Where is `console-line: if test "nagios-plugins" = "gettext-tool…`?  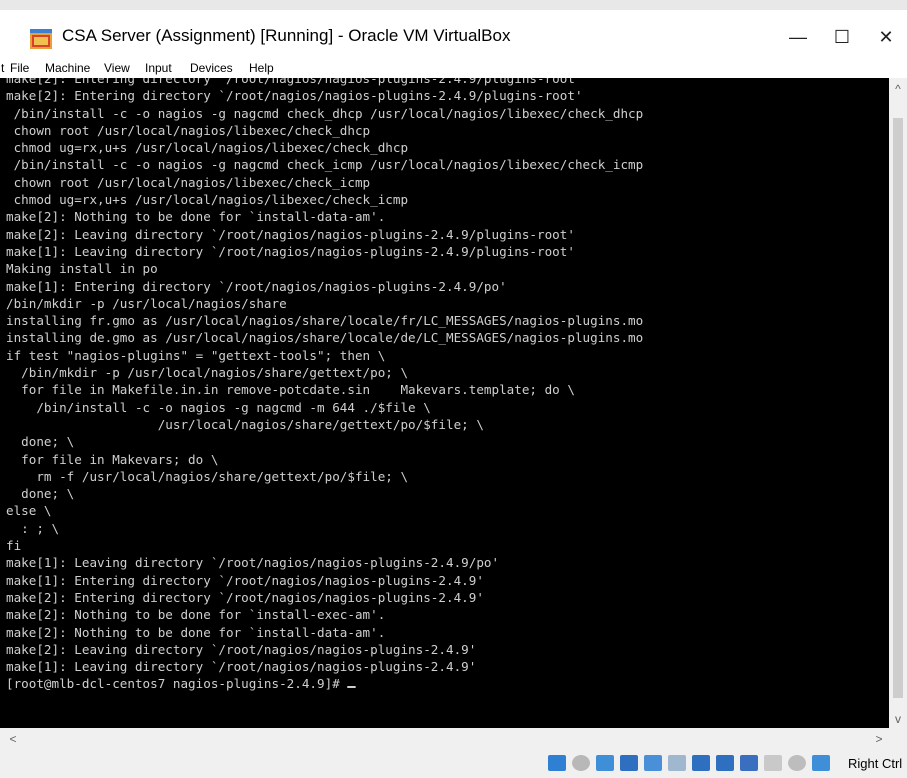 console-line: if test "nagios-plugins" = "gettext-tool… is located at coordinates (196, 355).